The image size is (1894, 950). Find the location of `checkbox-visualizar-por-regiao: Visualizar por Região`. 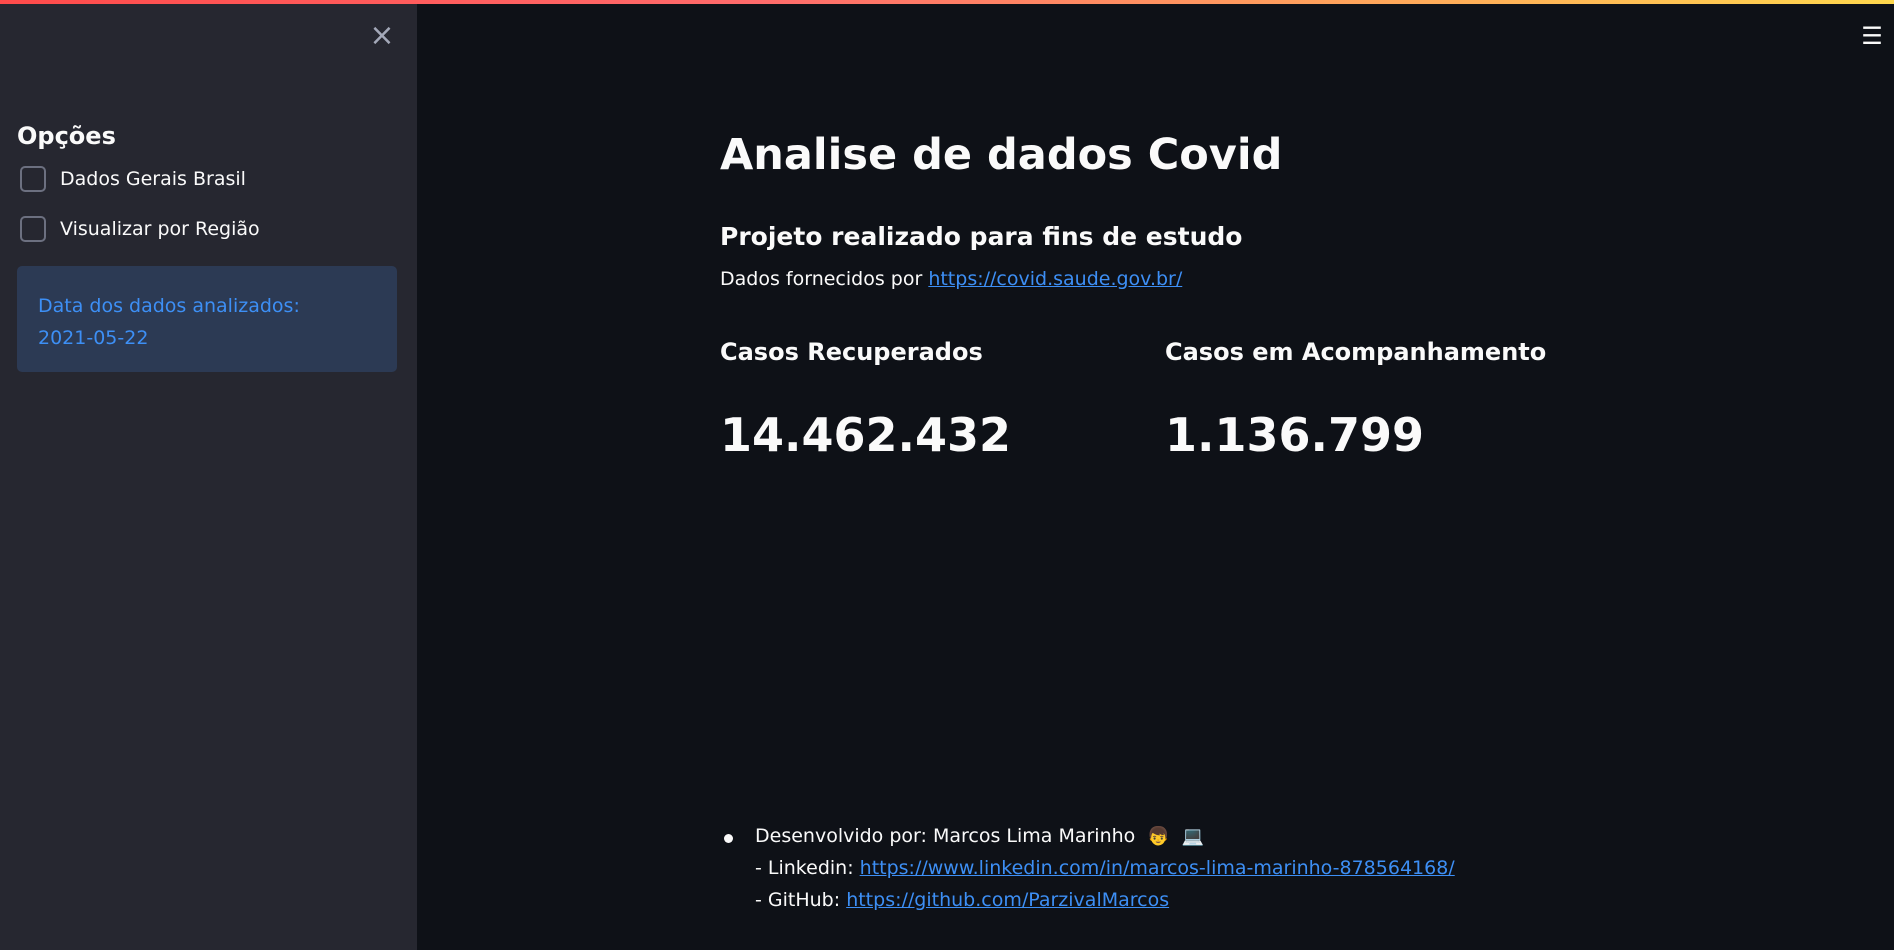

checkbox-visualizar-por-regiao: Visualizar por Região is located at coordinates (140, 229).